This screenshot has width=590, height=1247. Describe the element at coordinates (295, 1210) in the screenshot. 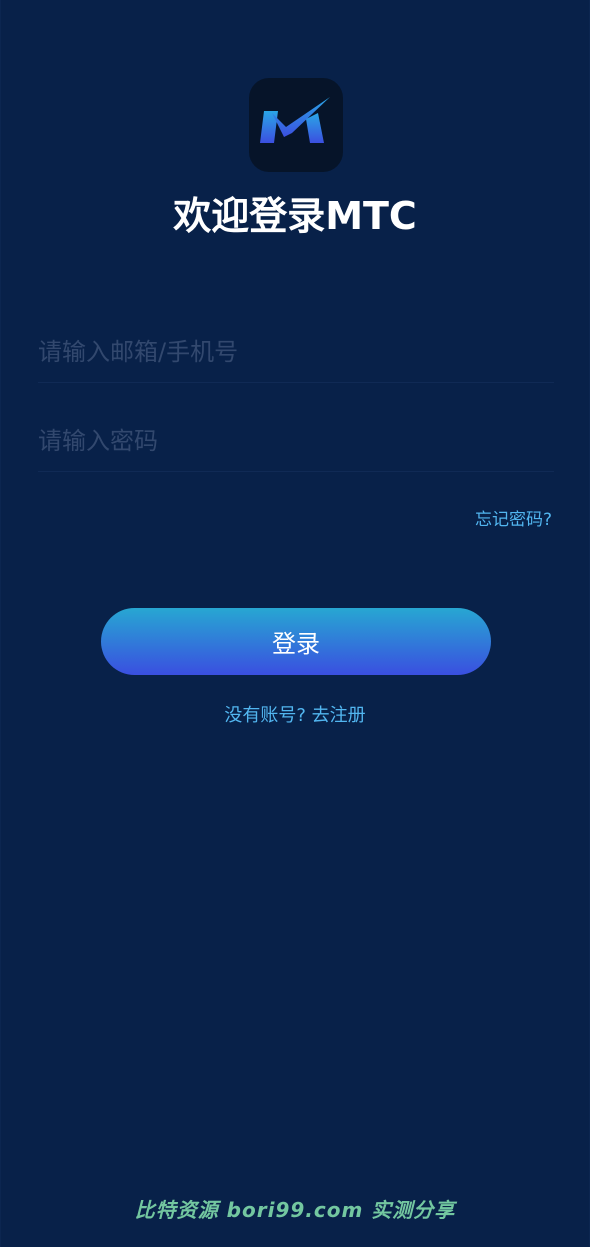

I see `watermark-text: 比特资源 bori99.com 实测分享` at that location.